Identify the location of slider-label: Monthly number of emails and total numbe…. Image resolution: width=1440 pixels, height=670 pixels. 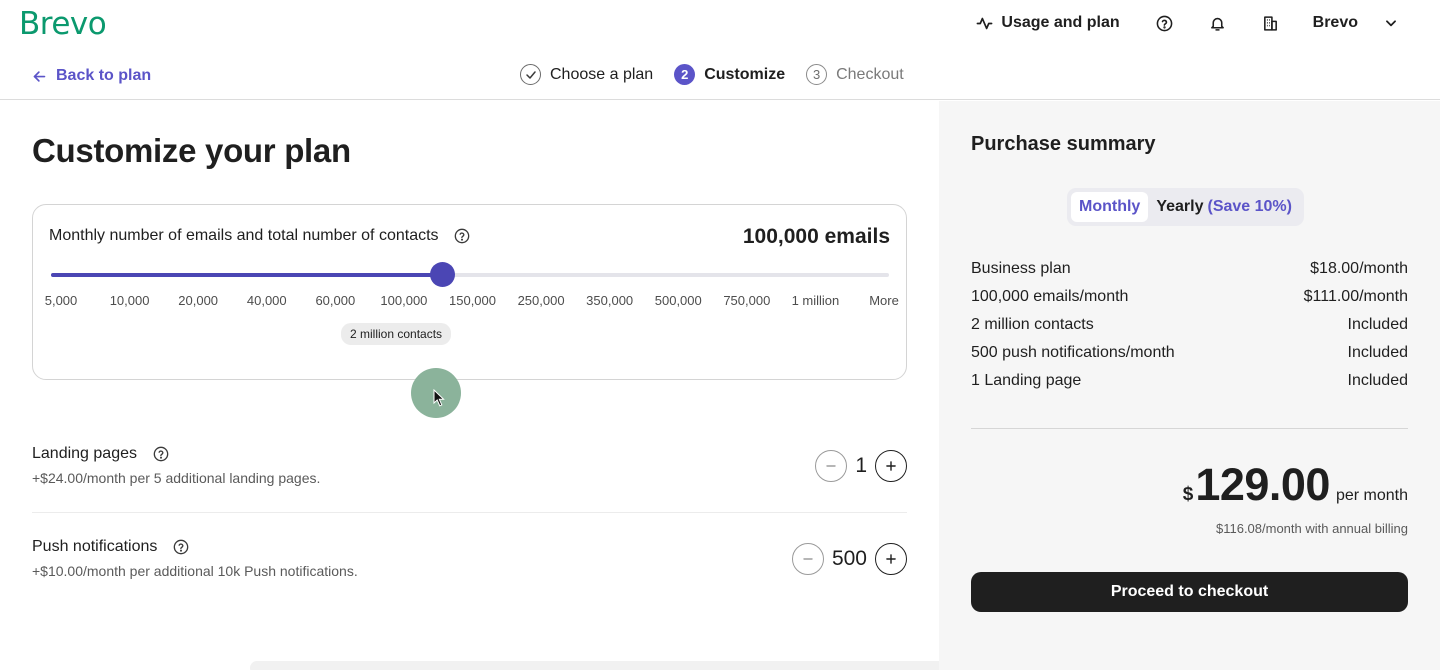
(244, 235).